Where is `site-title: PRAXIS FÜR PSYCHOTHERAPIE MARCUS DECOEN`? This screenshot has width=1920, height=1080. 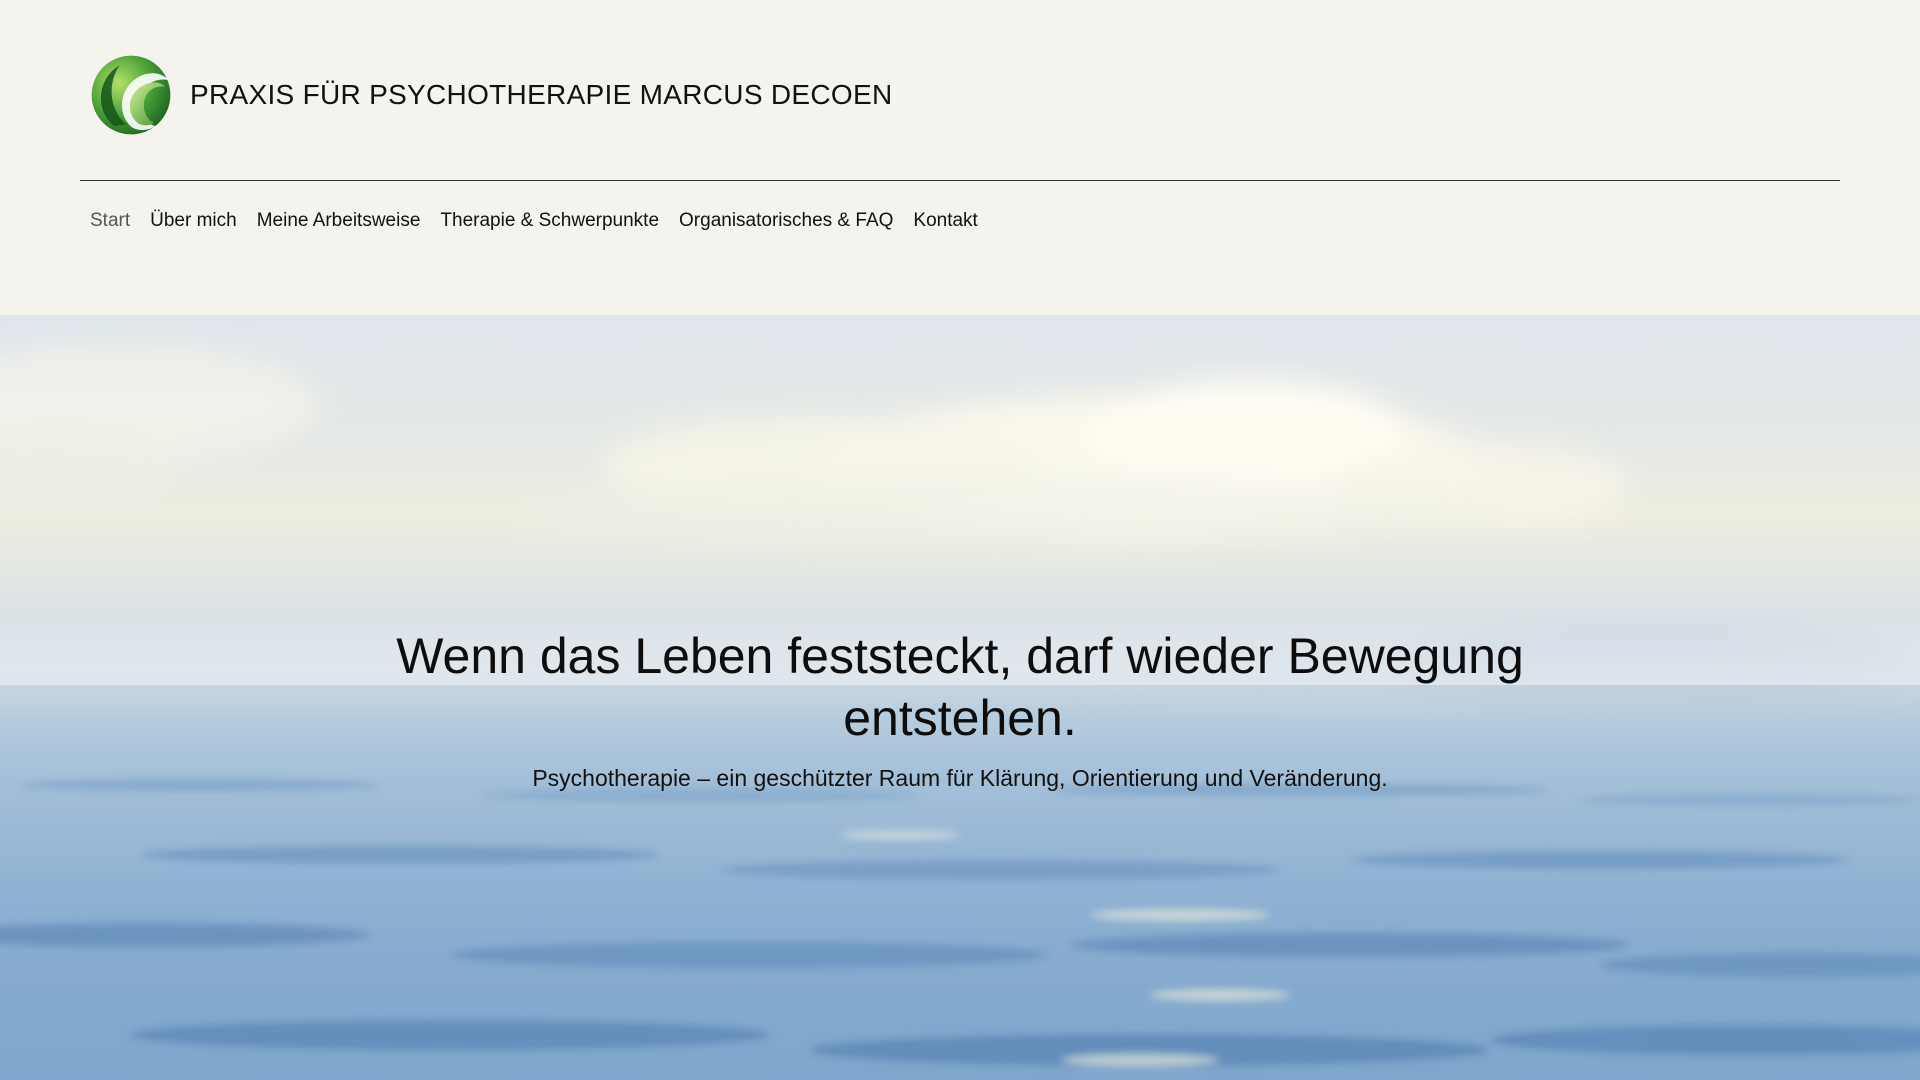 site-title: PRAXIS FÜR PSYCHOTHERAPIE MARCUS DECOEN is located at coordinates (541, 94).